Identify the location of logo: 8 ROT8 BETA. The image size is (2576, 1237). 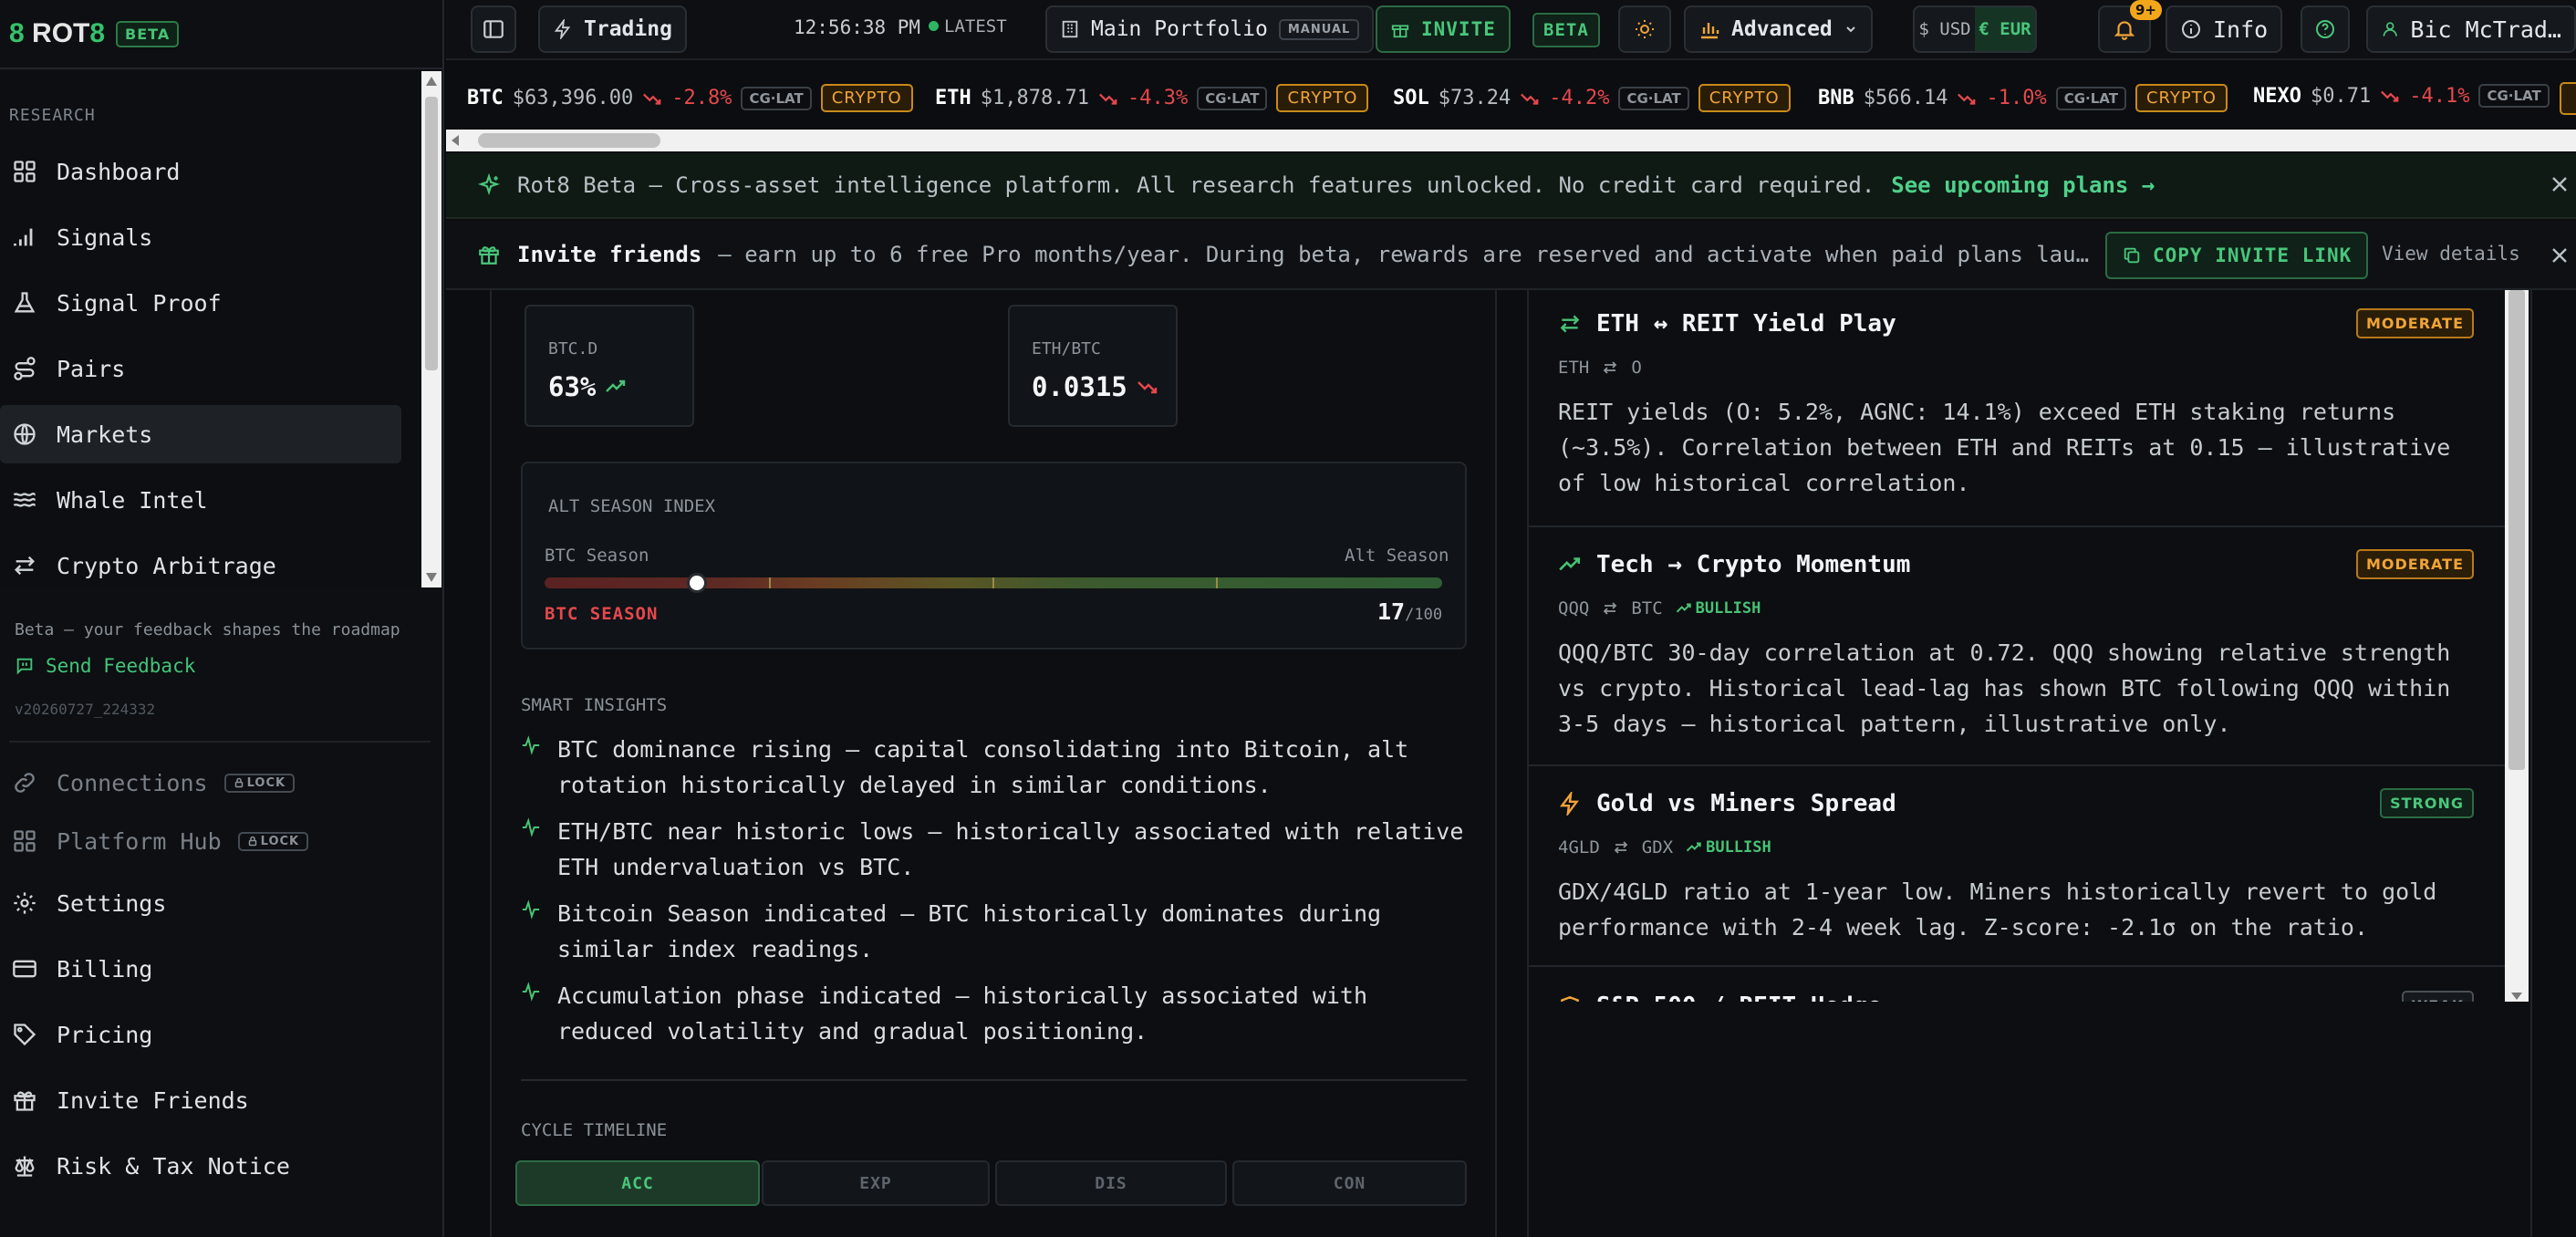
(222, 34).